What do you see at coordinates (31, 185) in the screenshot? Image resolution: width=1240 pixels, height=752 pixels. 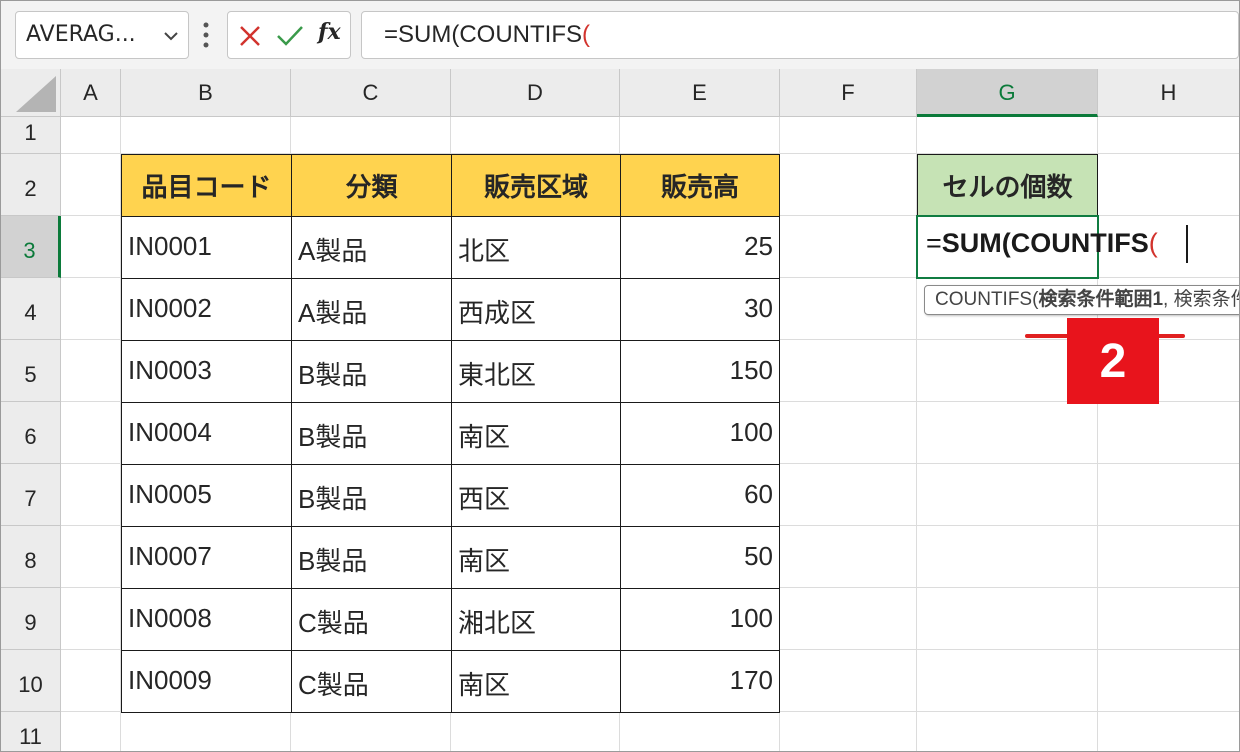 I see `row-header-2: 2` at bounding box center [31, 185].